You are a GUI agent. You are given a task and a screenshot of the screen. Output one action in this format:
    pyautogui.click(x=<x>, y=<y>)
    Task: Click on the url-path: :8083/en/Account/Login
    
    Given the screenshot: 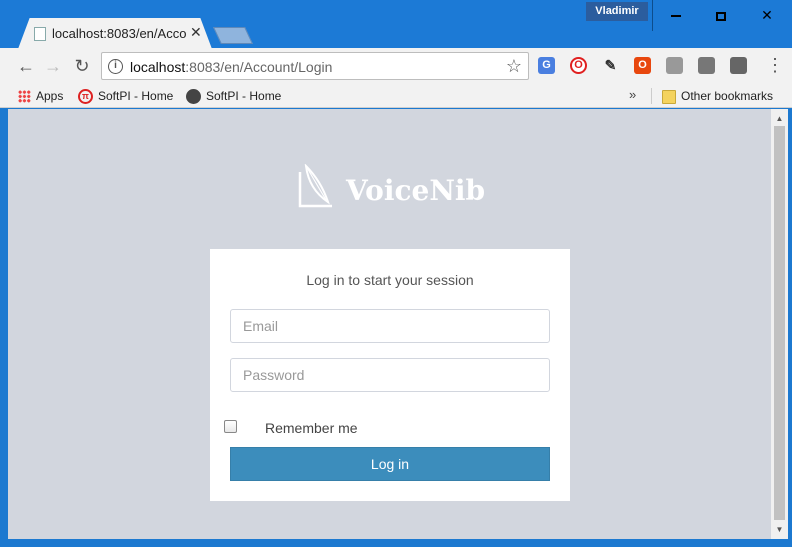 What is the action you would take?
    pyautogui.click(x=259, y=67)
    